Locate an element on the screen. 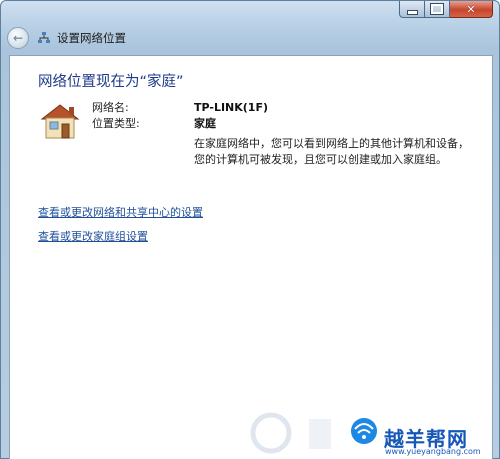  network-info: 网络名: TP-LINK(1F) 位置类型: 家庭 is located at coordinates (180, 116).